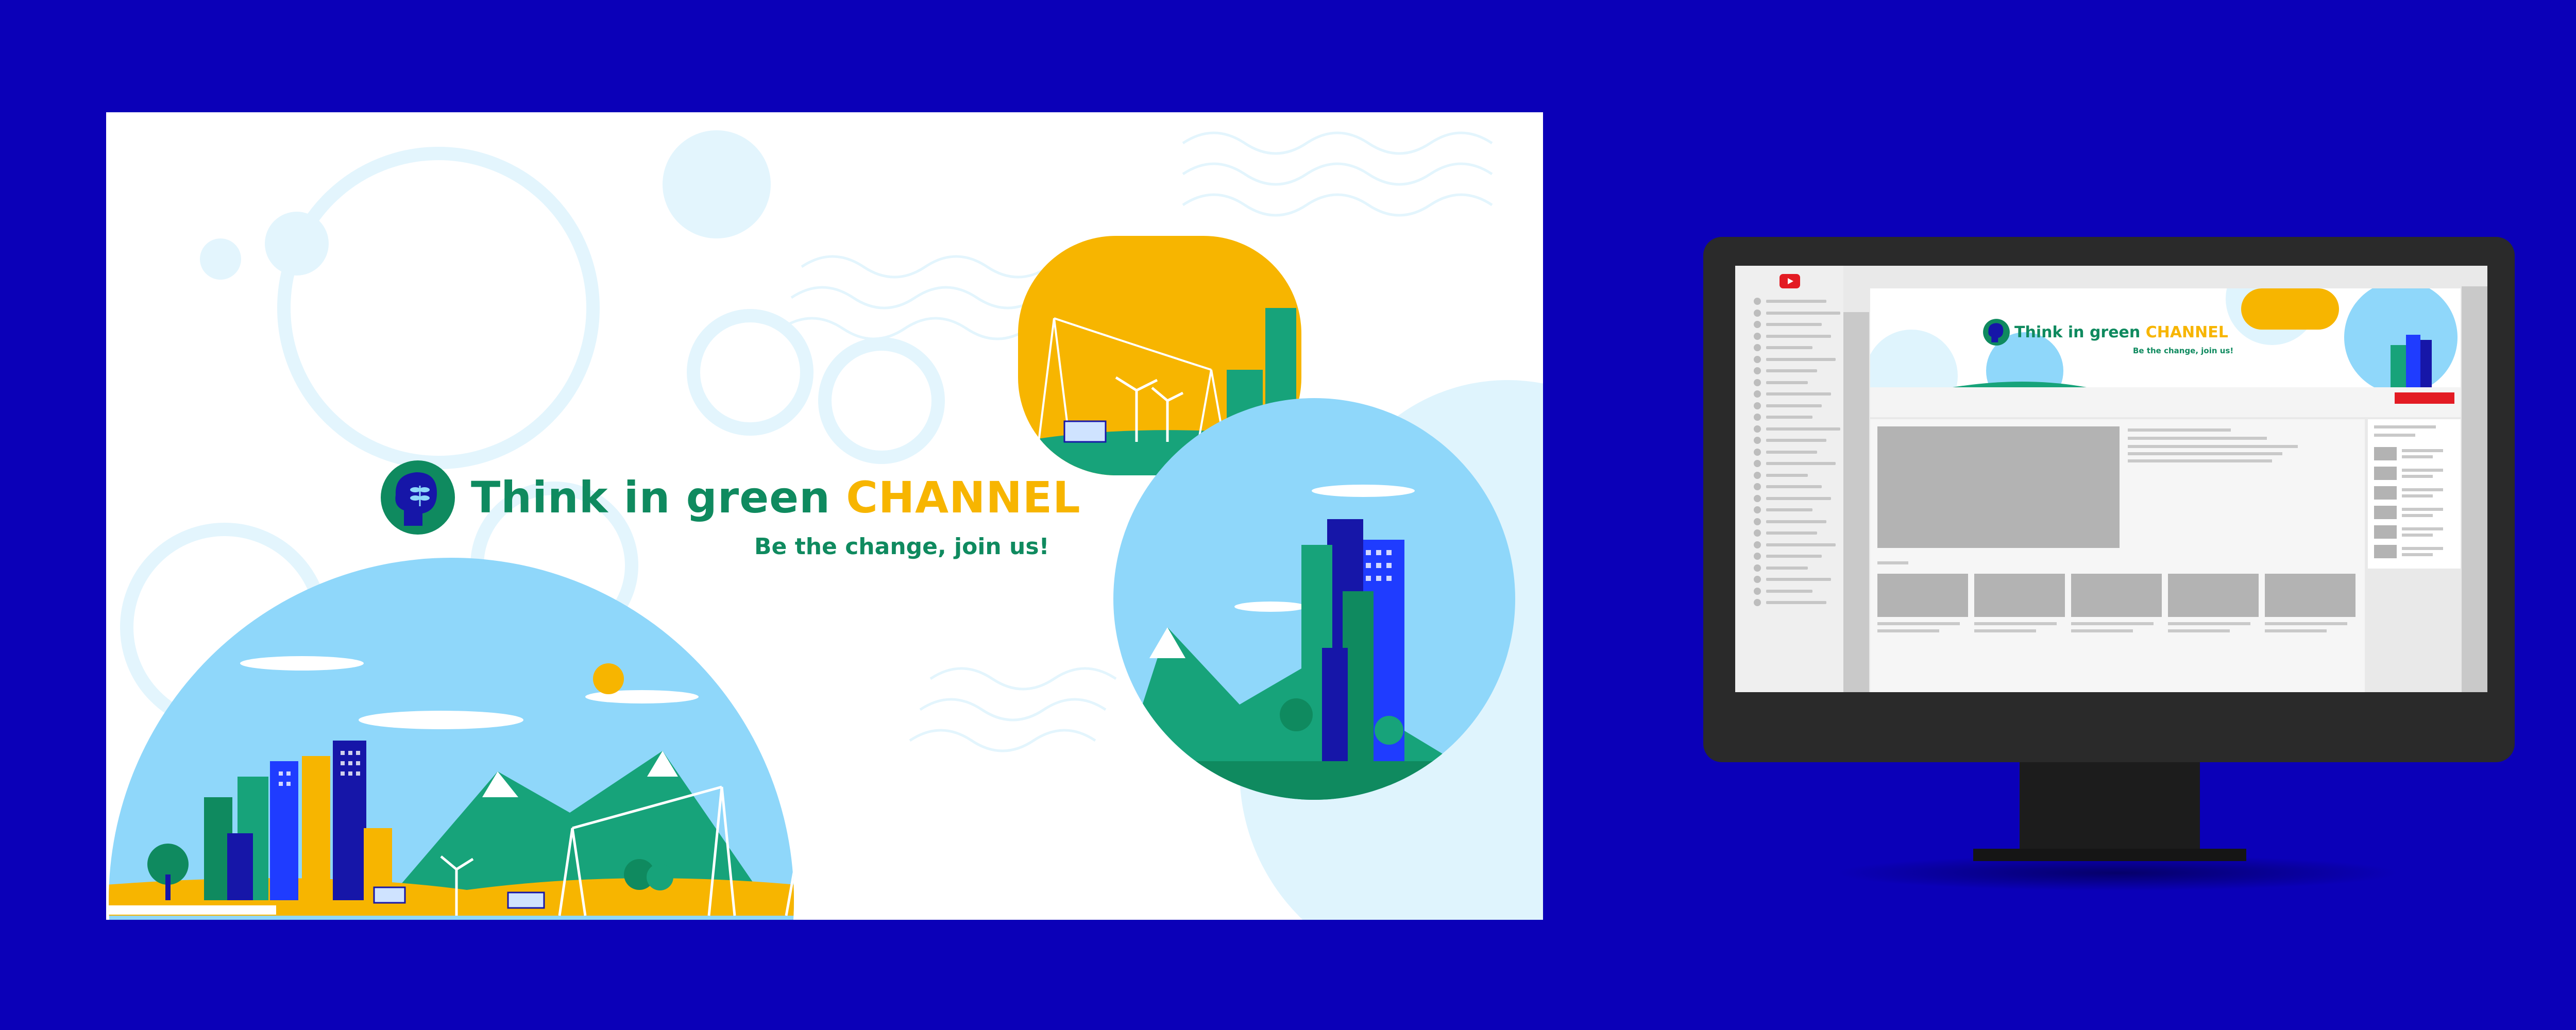  I want to click on monitor-stand-neck, so click(2110, 807).